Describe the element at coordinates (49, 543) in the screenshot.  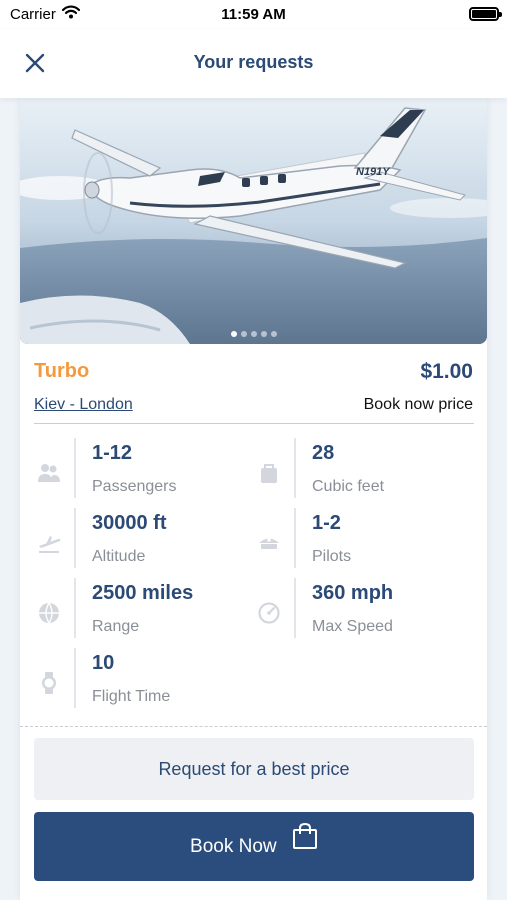
I see `plane-takeoff-icon` at that location.